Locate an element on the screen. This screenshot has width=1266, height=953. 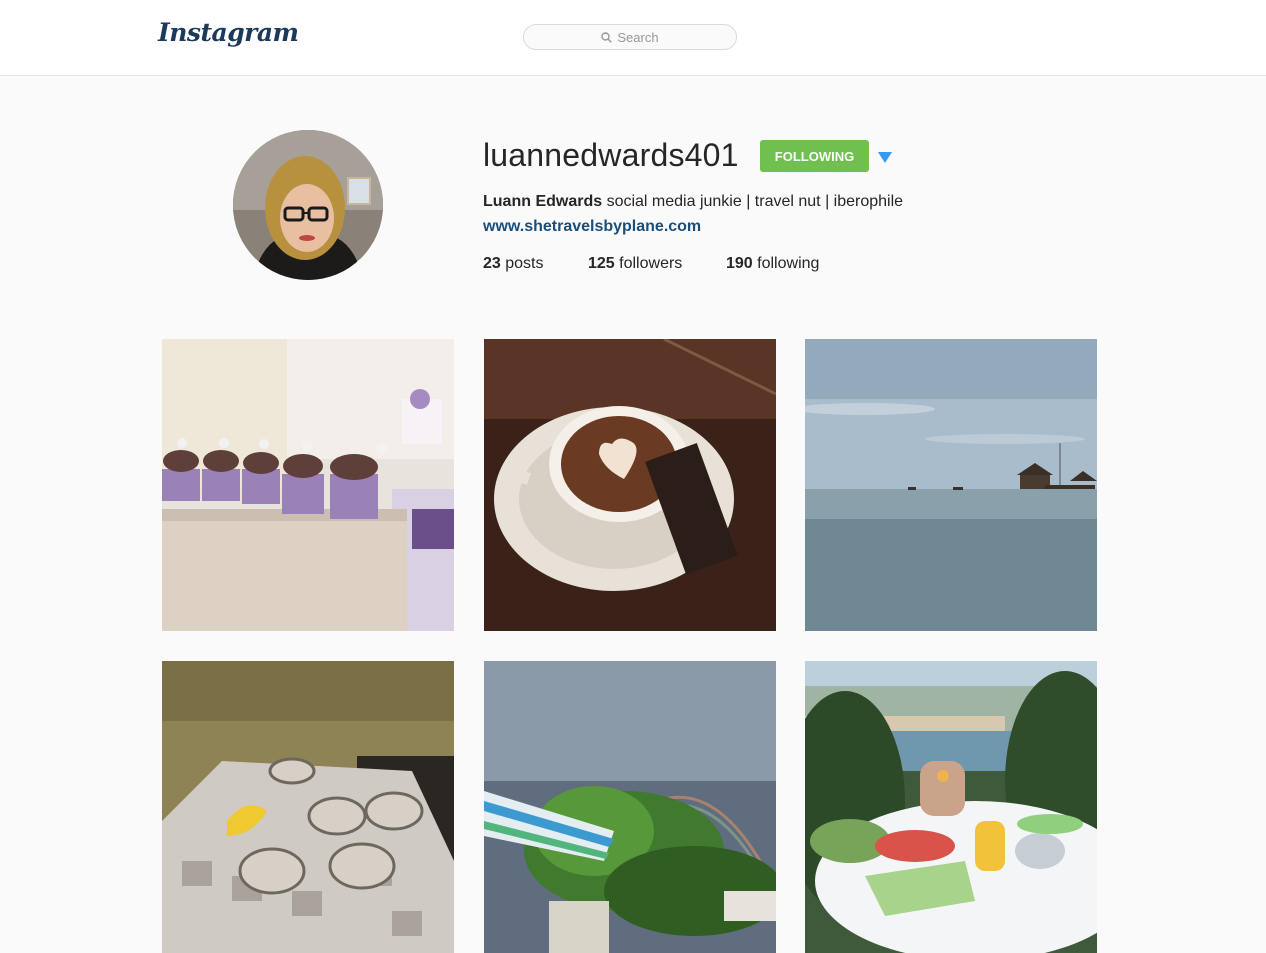
followers-link: 125 followers is located at coordinates (635, 264).